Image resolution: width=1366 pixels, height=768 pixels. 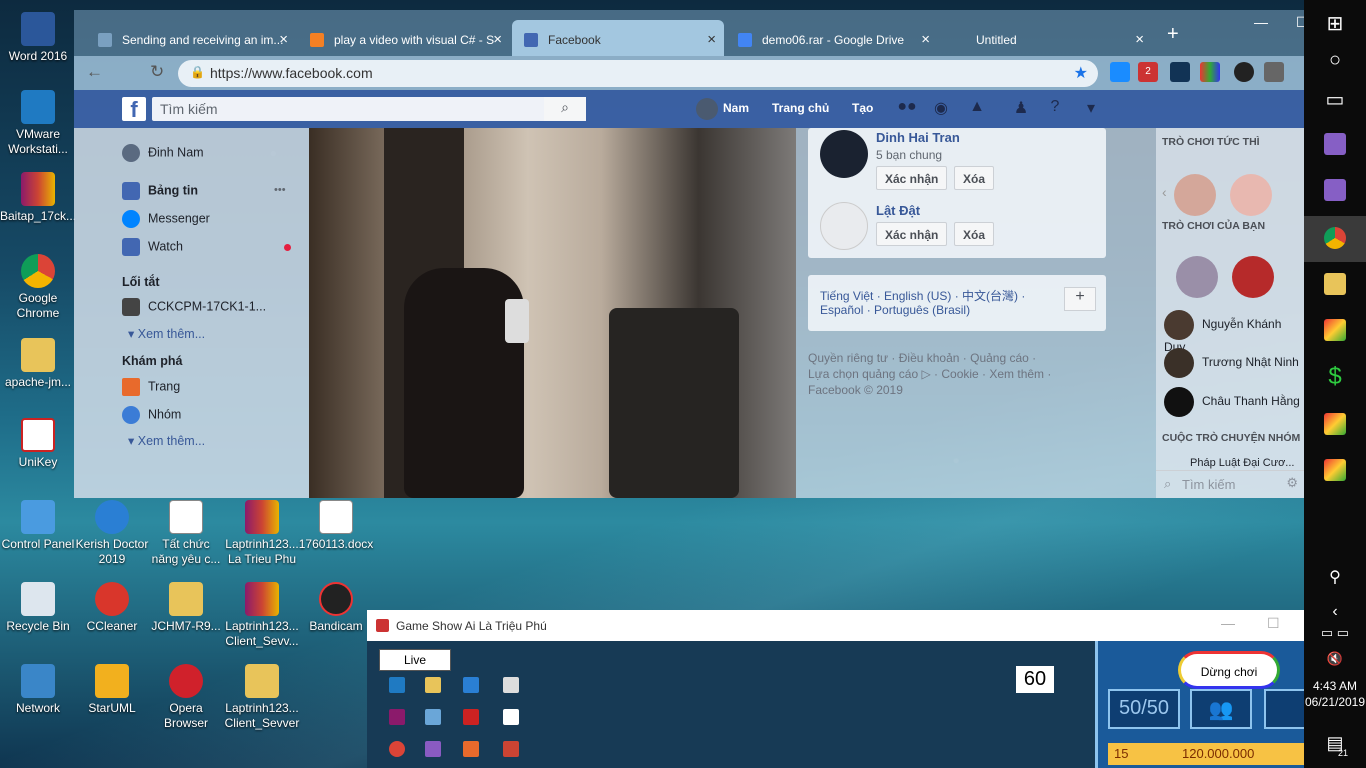 I want to click on chat-contact: Châu Thanh Hằng, so click(x=1232, y=402).